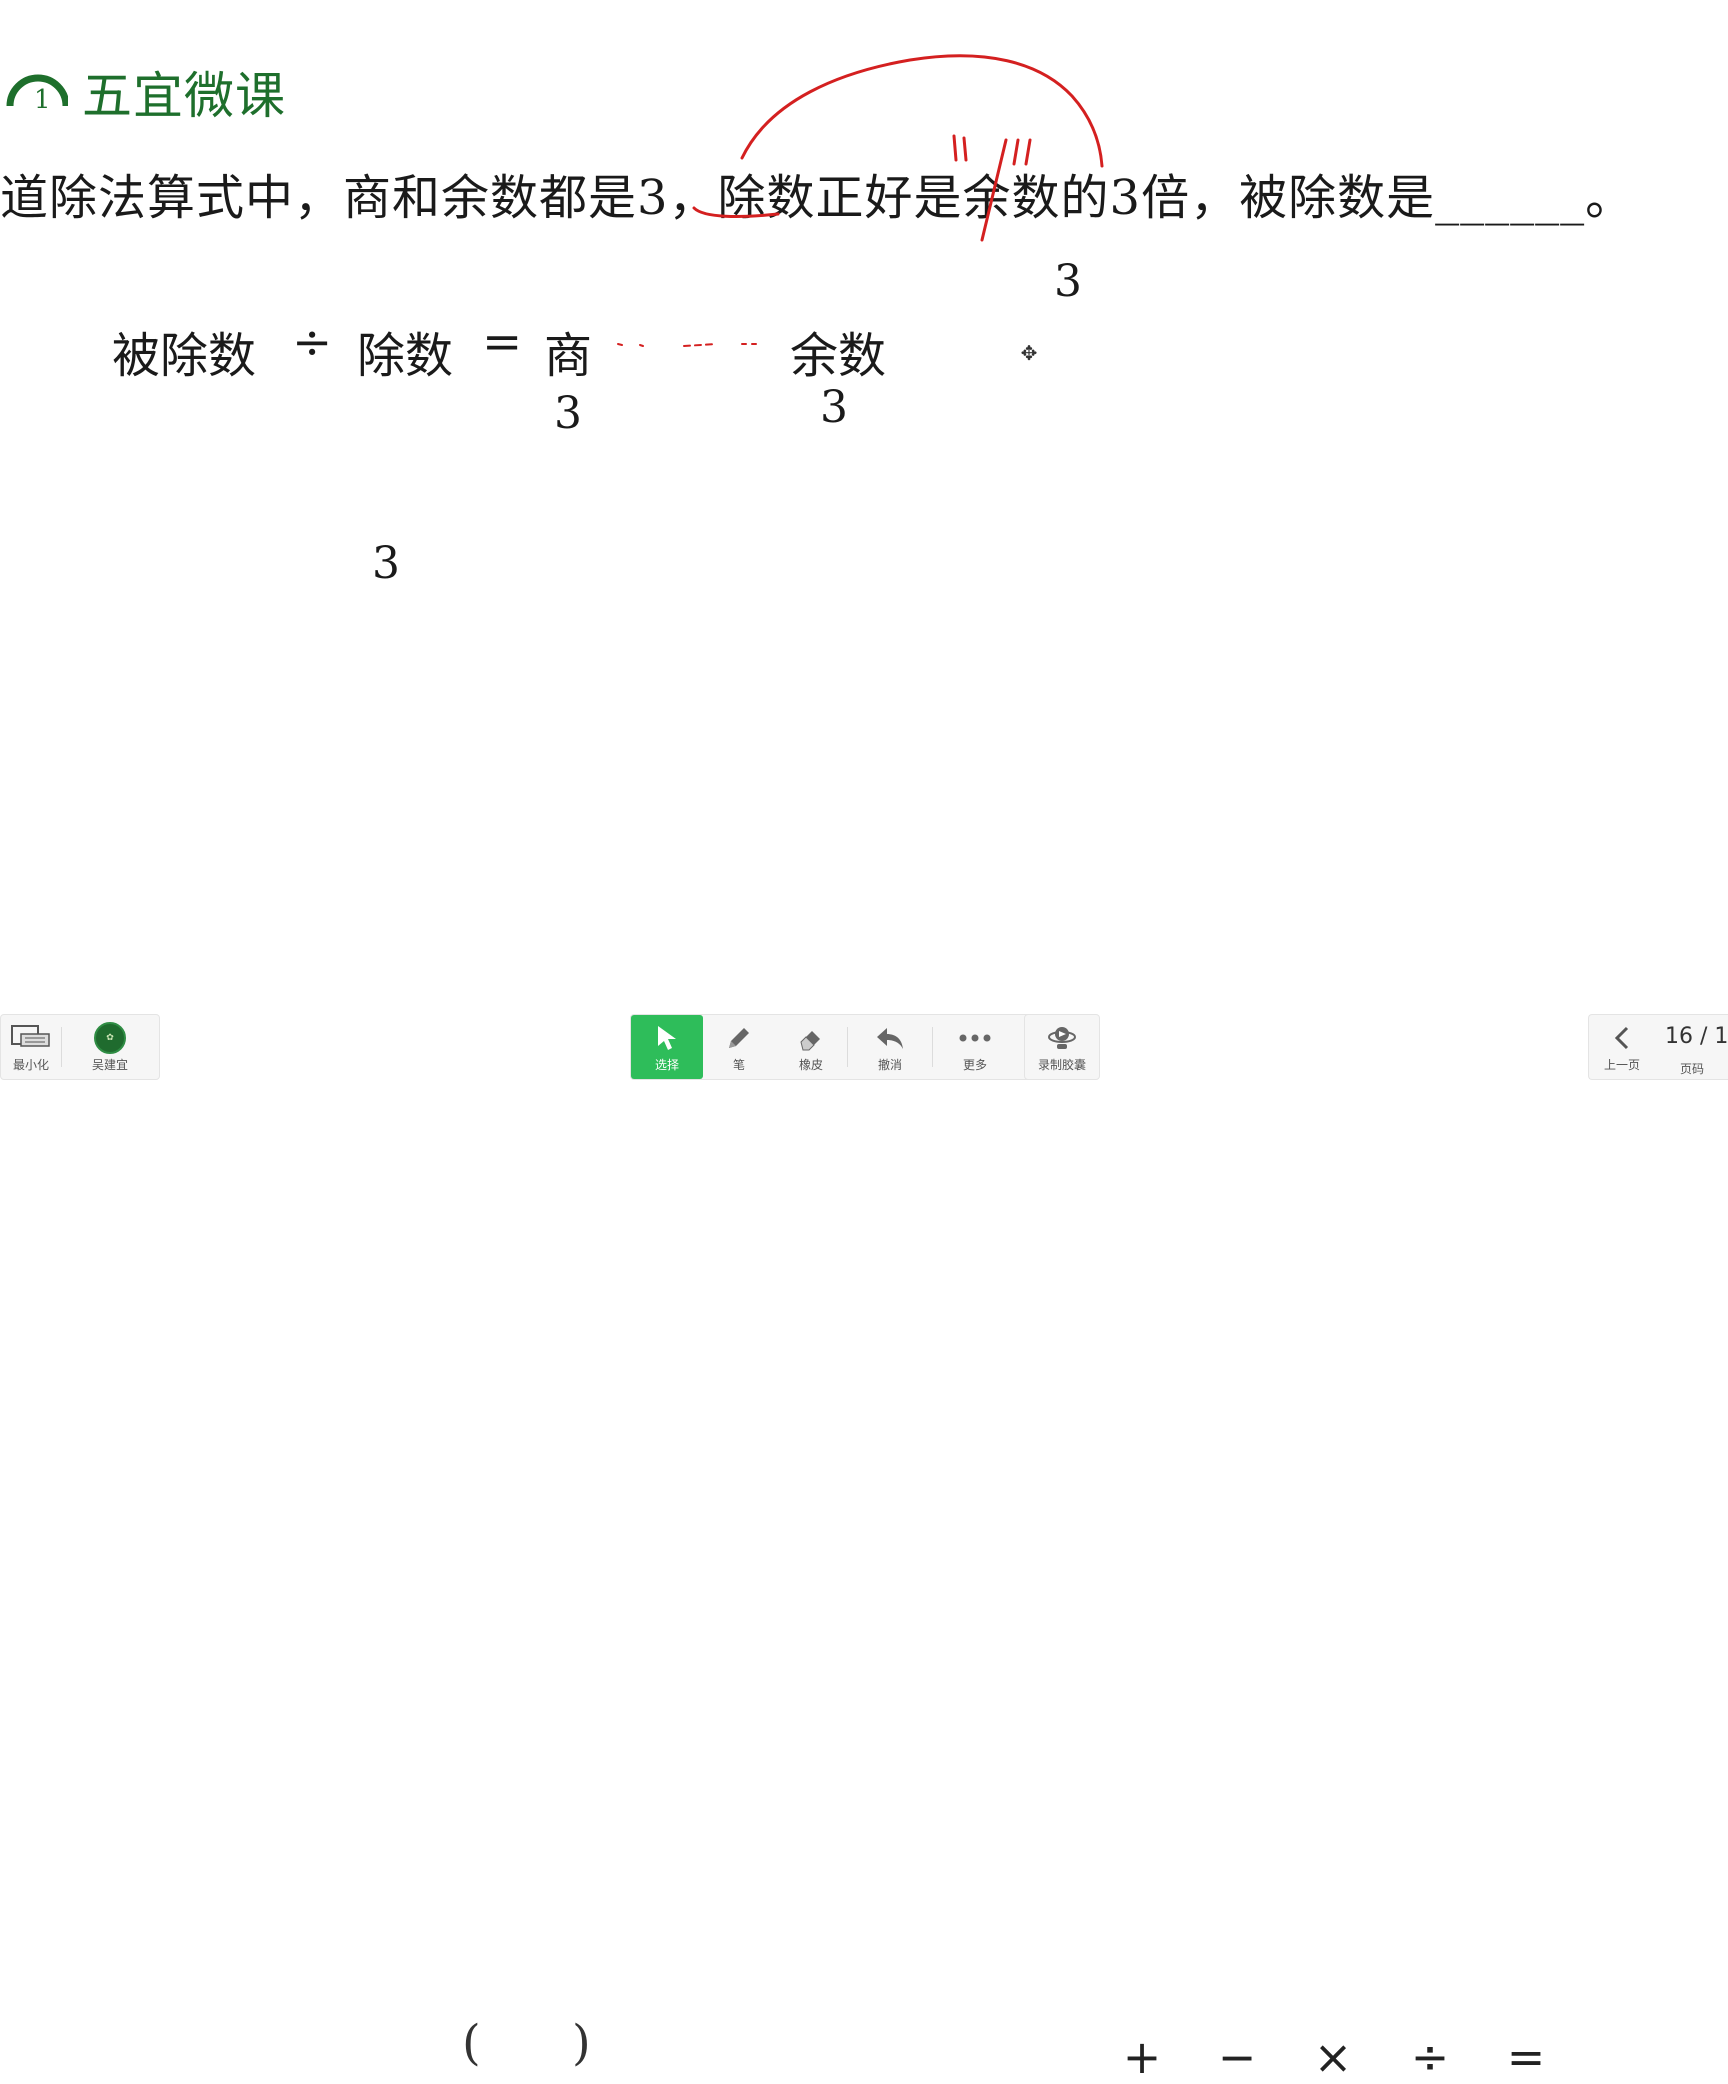 The image size is (1728, 2084). What do you see at coordinates (667, 1038) in the screenshot?
I see `cursor-arrow-icon` at bounding box center [667, 1038].